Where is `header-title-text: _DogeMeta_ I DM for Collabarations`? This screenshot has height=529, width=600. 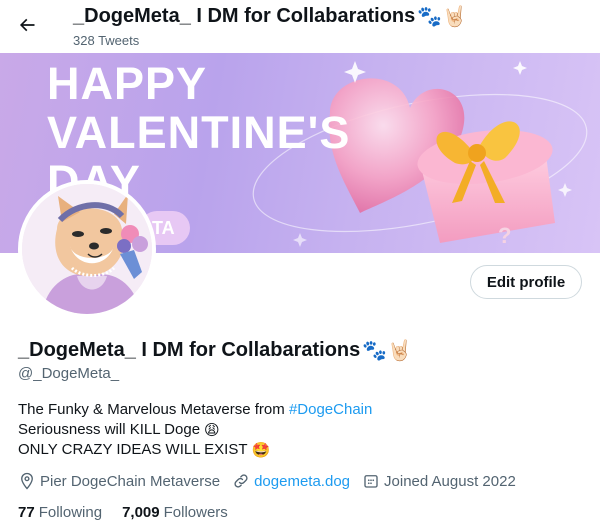 header-title-text: _DogeMeta_ I DM for Collabarations is located at coordinates (244, 15).